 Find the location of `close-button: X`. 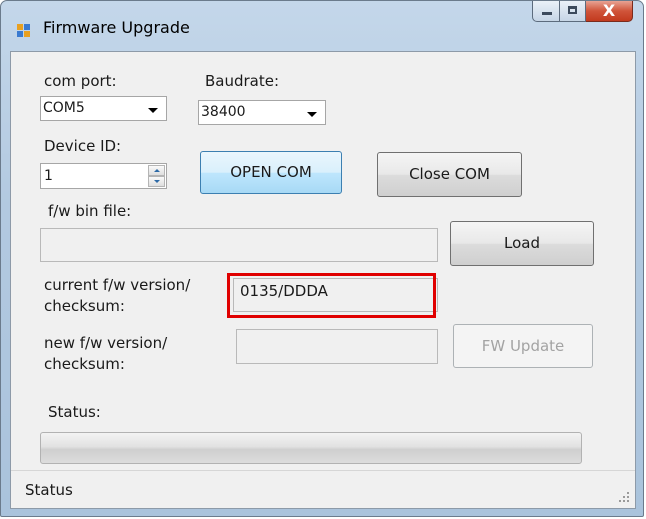

close-button: X is located at coordinates (609, 11).